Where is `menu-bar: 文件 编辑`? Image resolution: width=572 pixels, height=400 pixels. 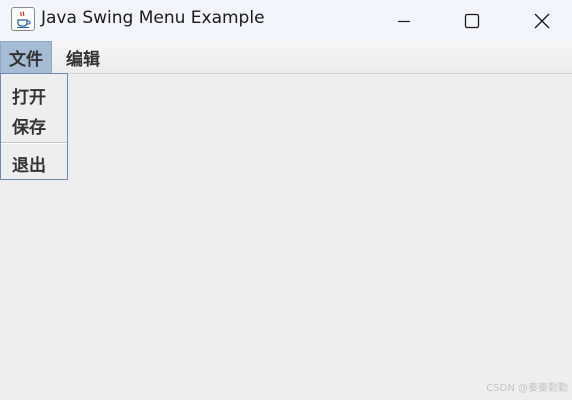
menu-bar: 文件 编辑 is located at coordinates (286, 57).